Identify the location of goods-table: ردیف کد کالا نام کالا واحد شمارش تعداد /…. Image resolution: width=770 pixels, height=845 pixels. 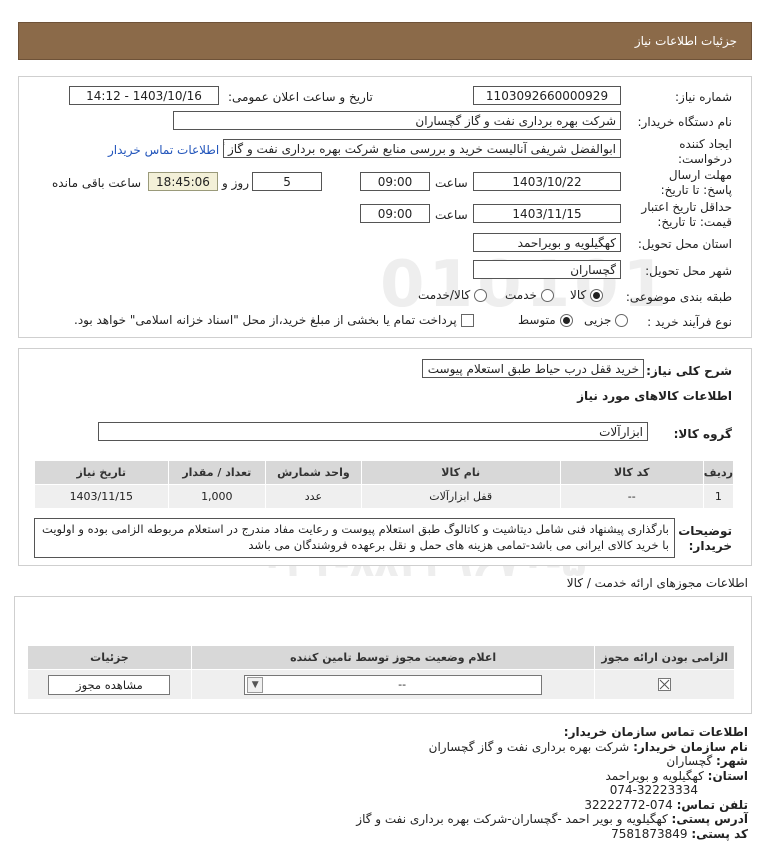
(384, 484).